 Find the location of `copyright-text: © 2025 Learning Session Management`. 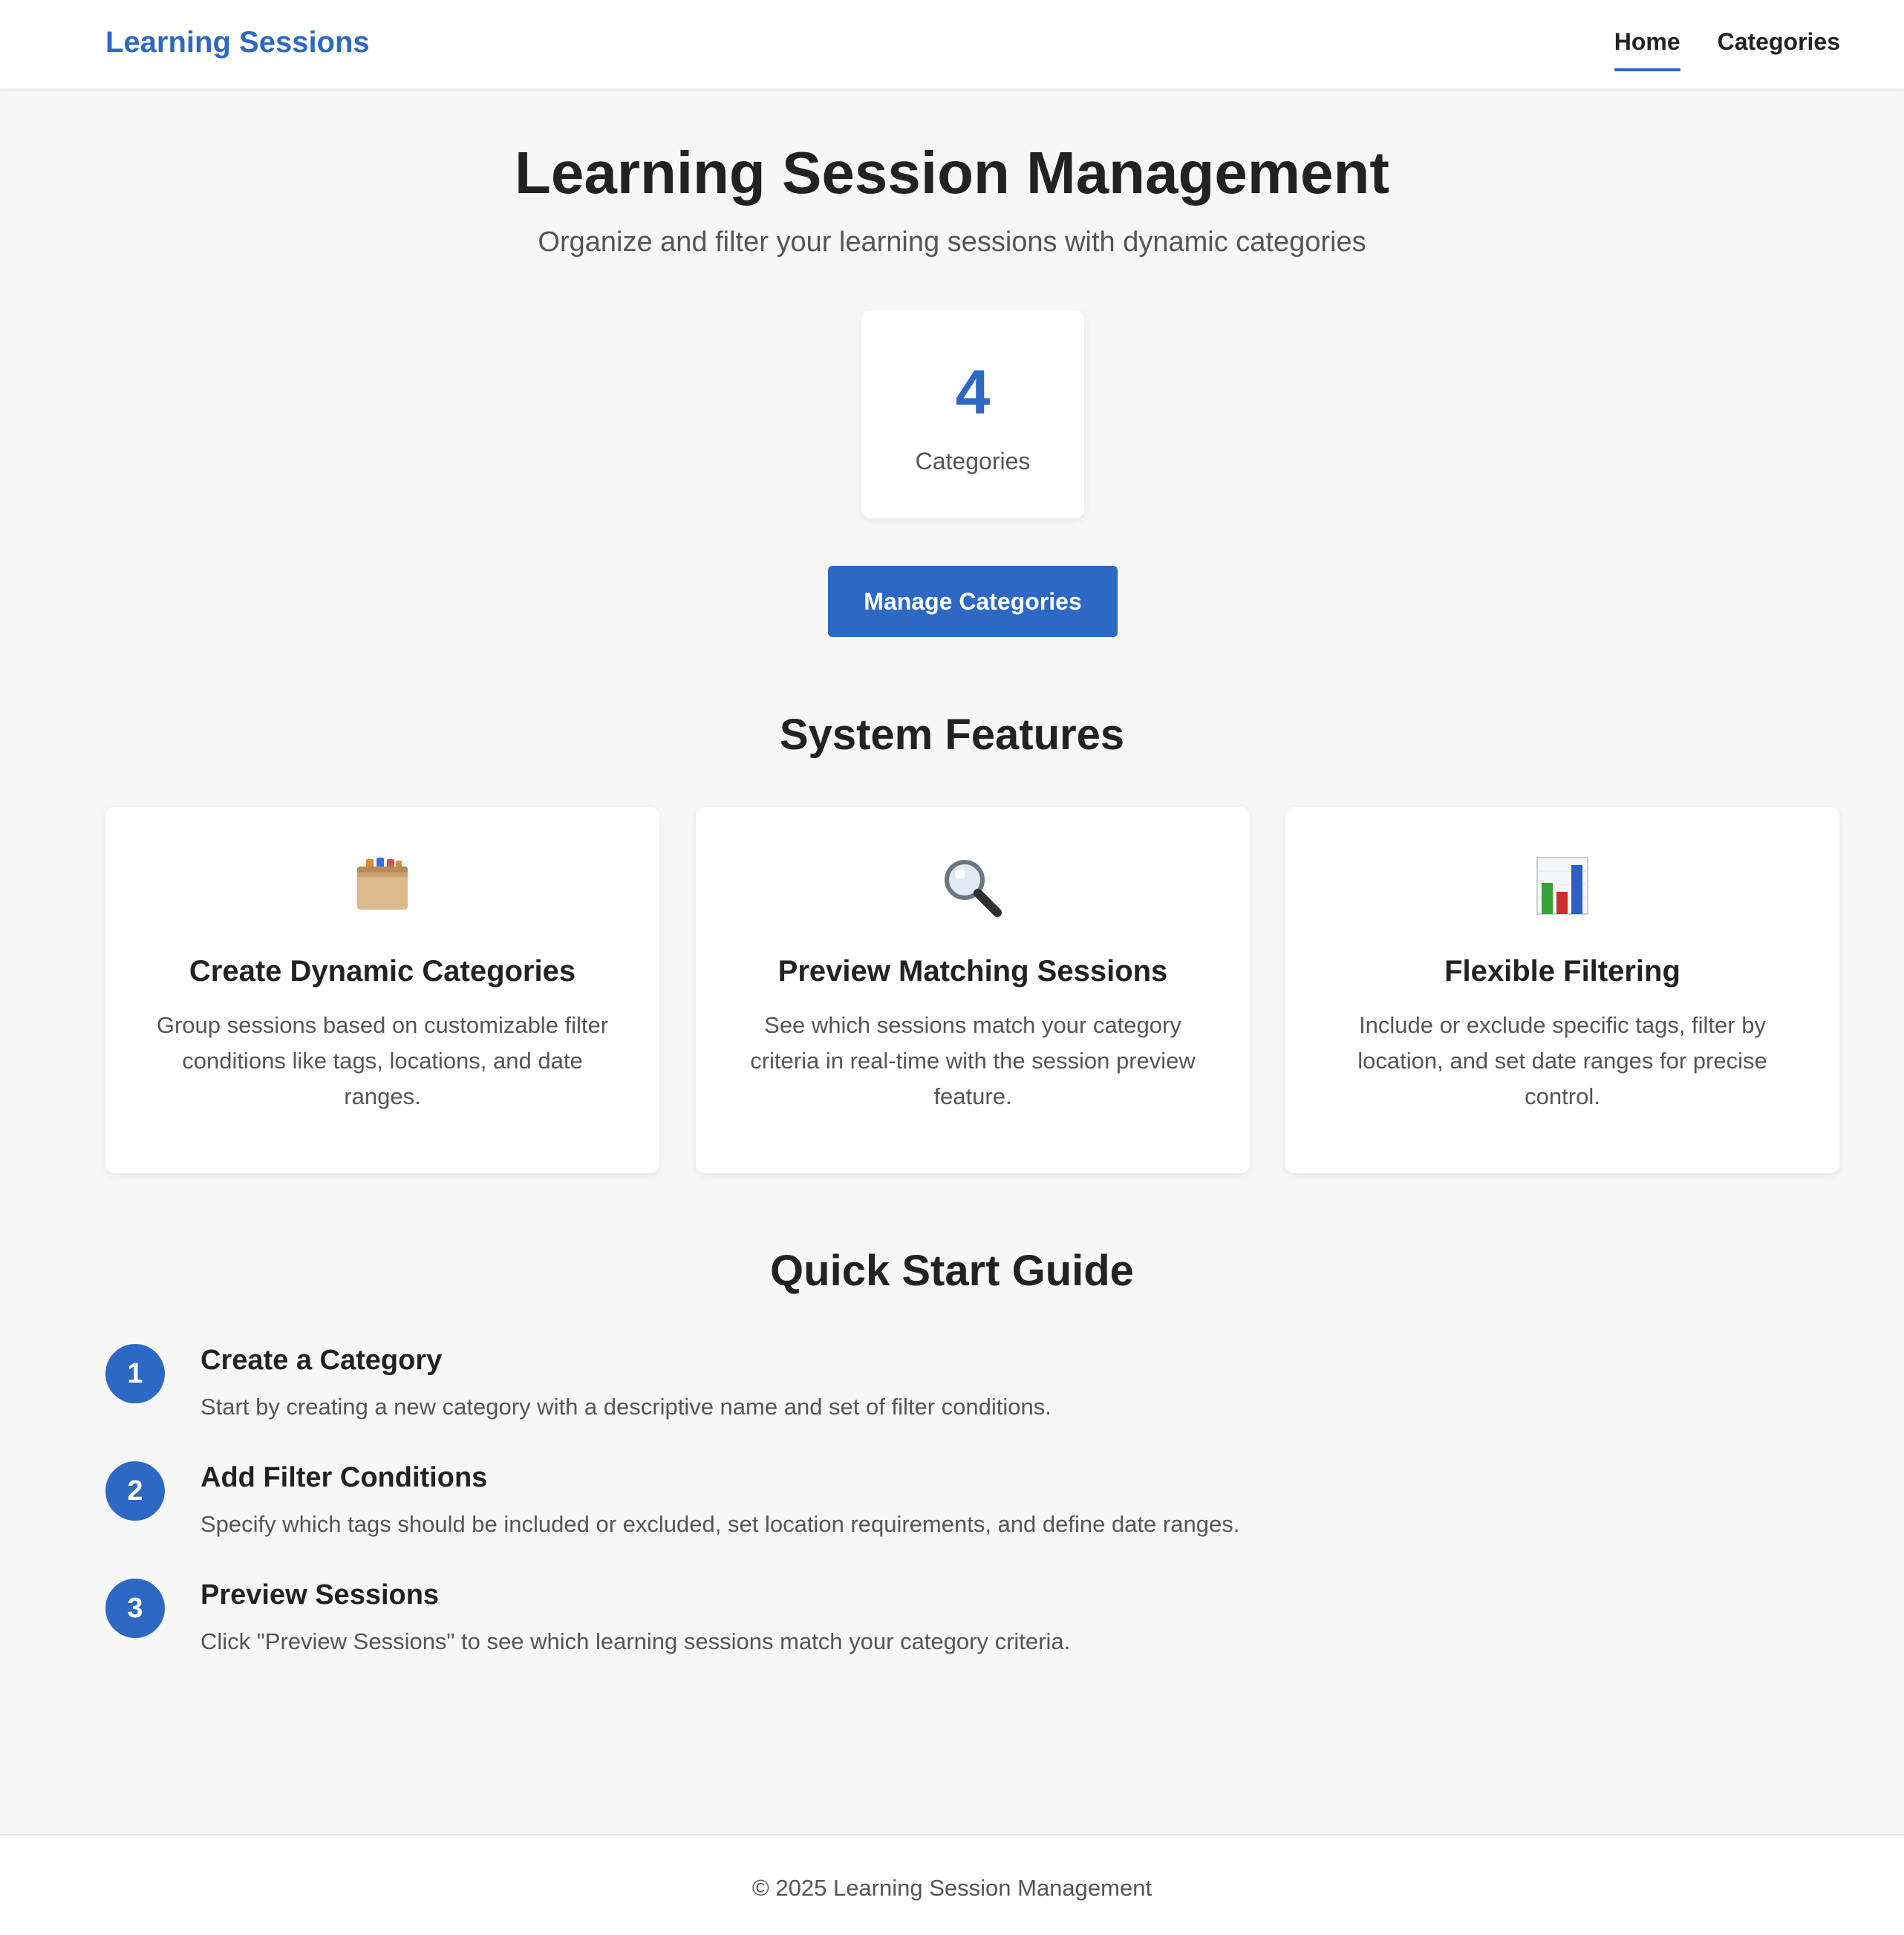

copyright-text: © 2025 Learning Session Management is located at coordinates (952, 1888).